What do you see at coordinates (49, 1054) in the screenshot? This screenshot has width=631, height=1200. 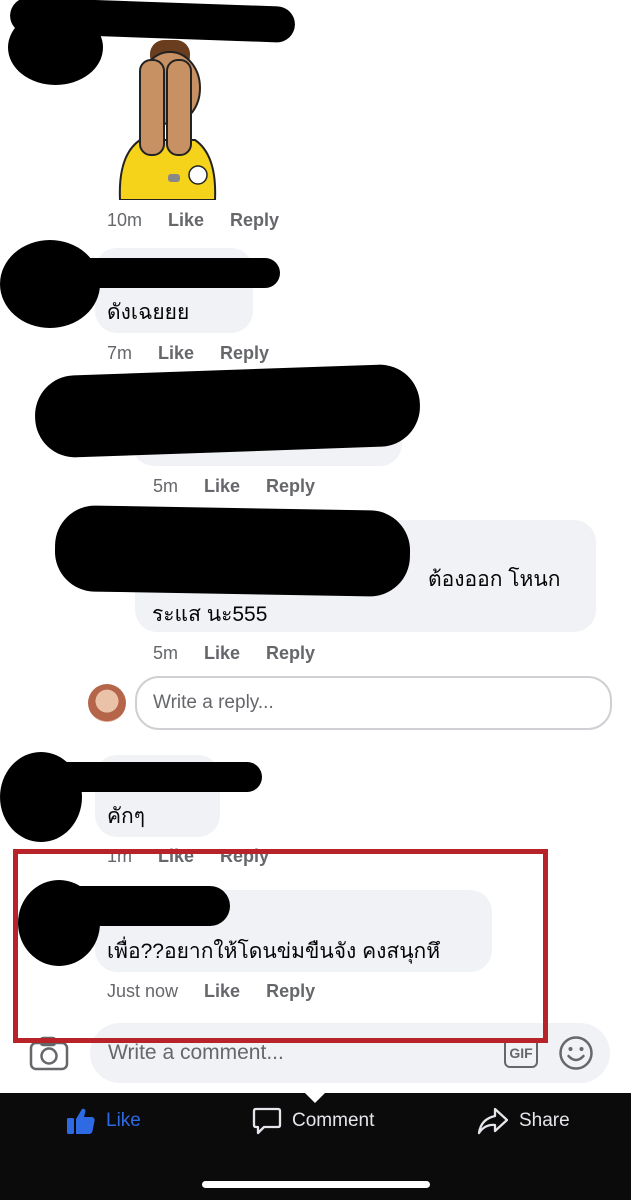 I see `camera-icon` at bounding box center [49, 1054].